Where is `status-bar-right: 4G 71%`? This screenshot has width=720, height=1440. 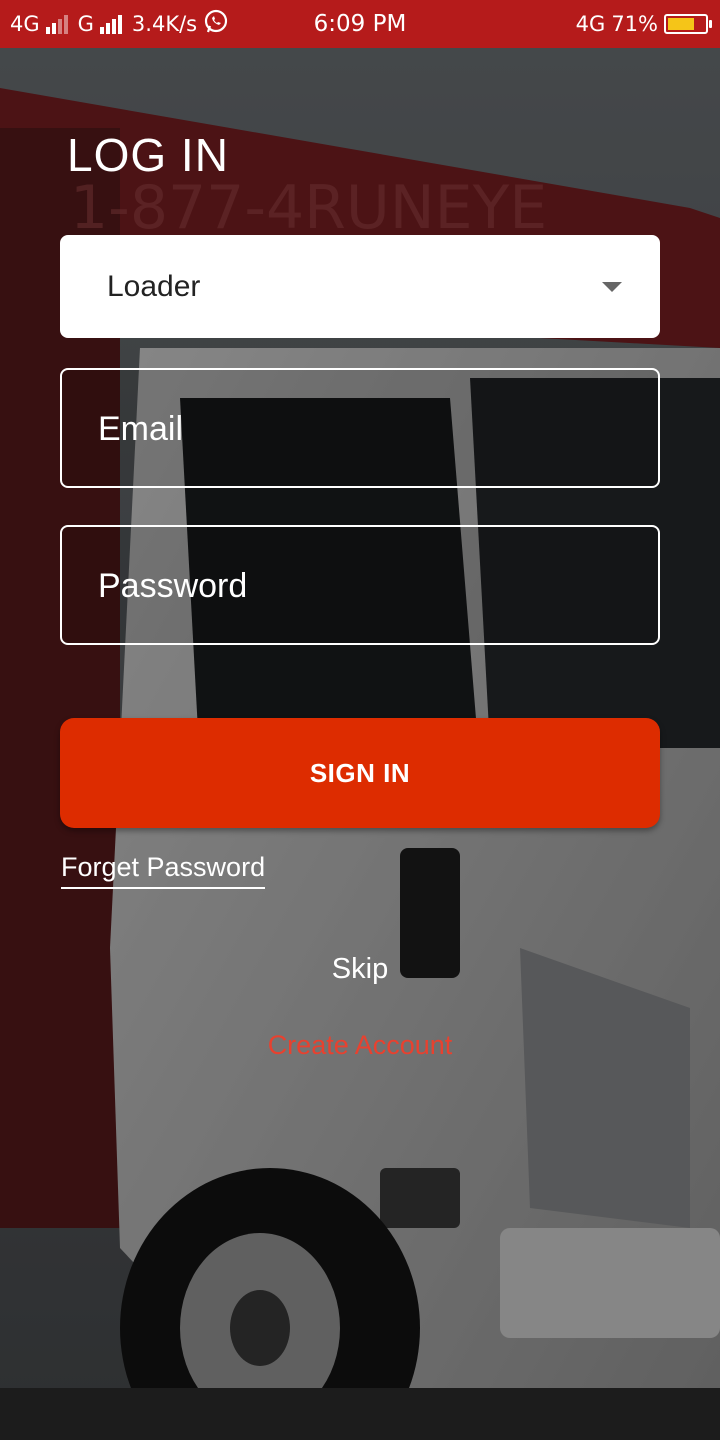 status-bar-right: 4G 71% is located at coordinates (643, 24).